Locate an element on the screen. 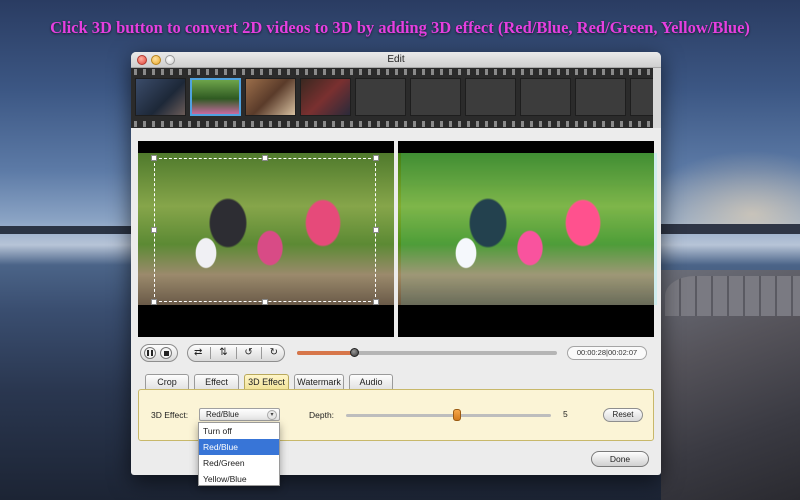 The height and width of the screenshot is (500, 800). window-title: Edit is located at coordinates (396, 59).